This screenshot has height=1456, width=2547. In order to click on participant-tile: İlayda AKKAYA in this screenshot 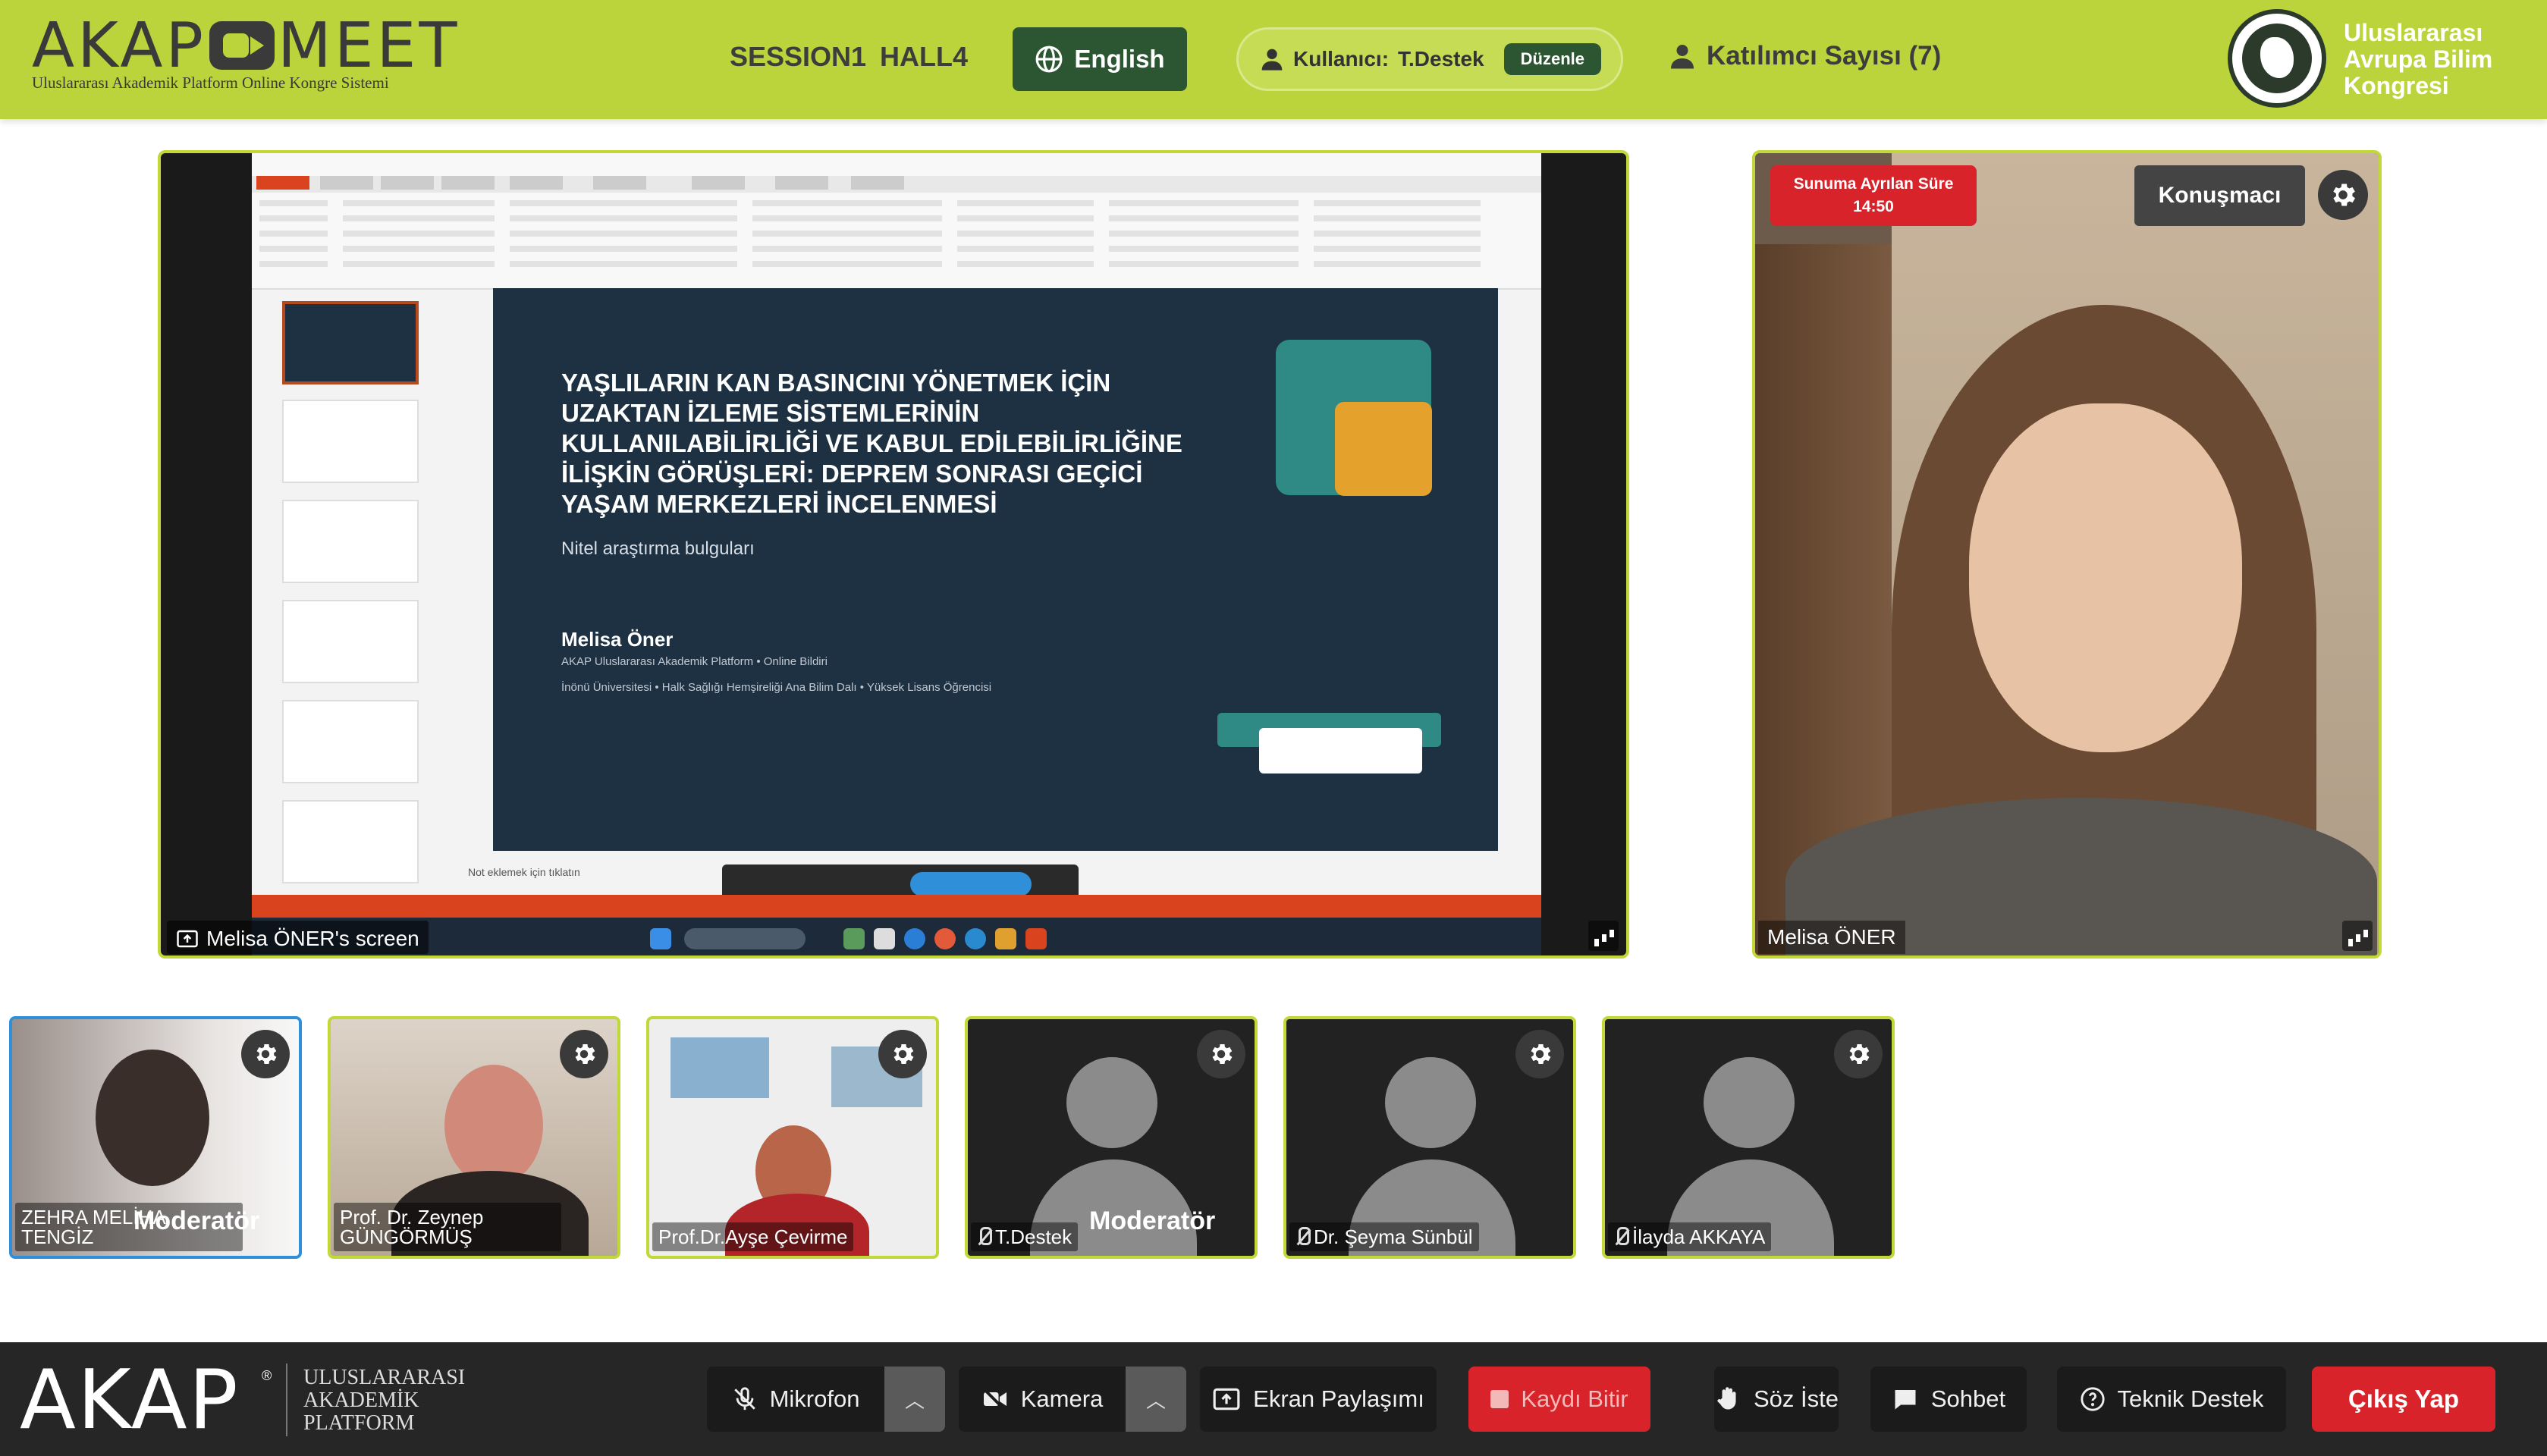, I will do `click(1748, 1137)`.